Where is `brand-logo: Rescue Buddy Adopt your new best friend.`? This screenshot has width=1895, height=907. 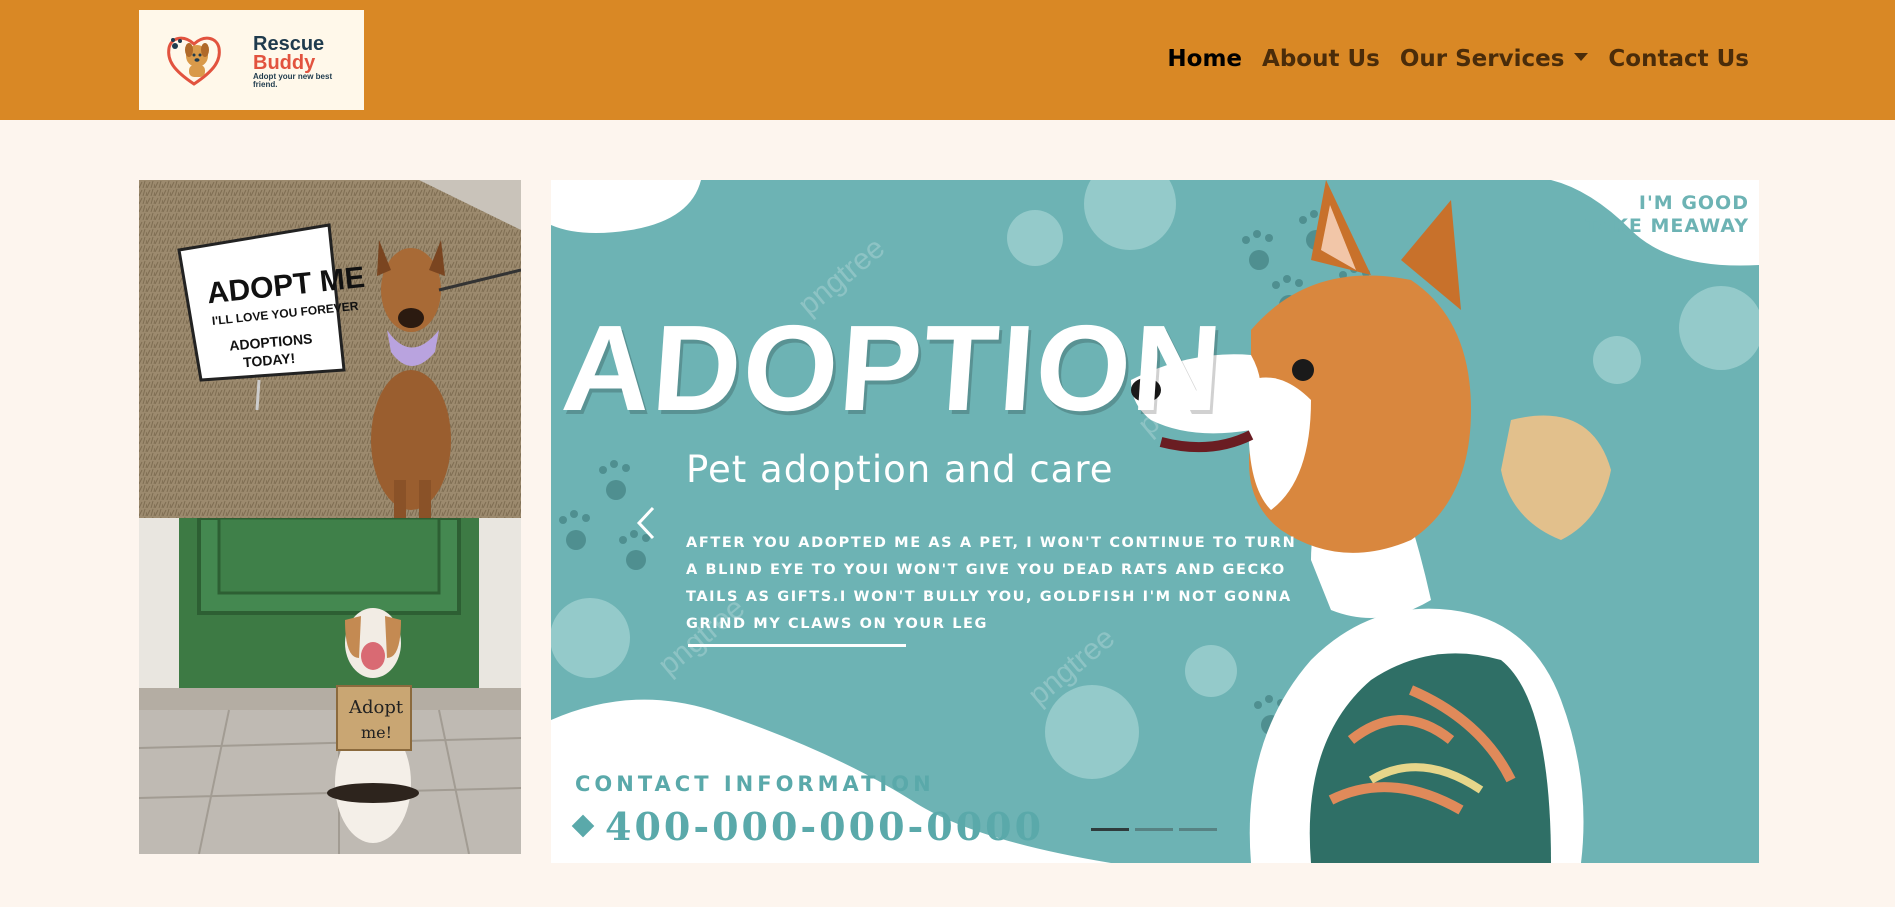 brand-logo: Rescue Buddy Adopt your new best friend. is located at coordinates (251, 60).